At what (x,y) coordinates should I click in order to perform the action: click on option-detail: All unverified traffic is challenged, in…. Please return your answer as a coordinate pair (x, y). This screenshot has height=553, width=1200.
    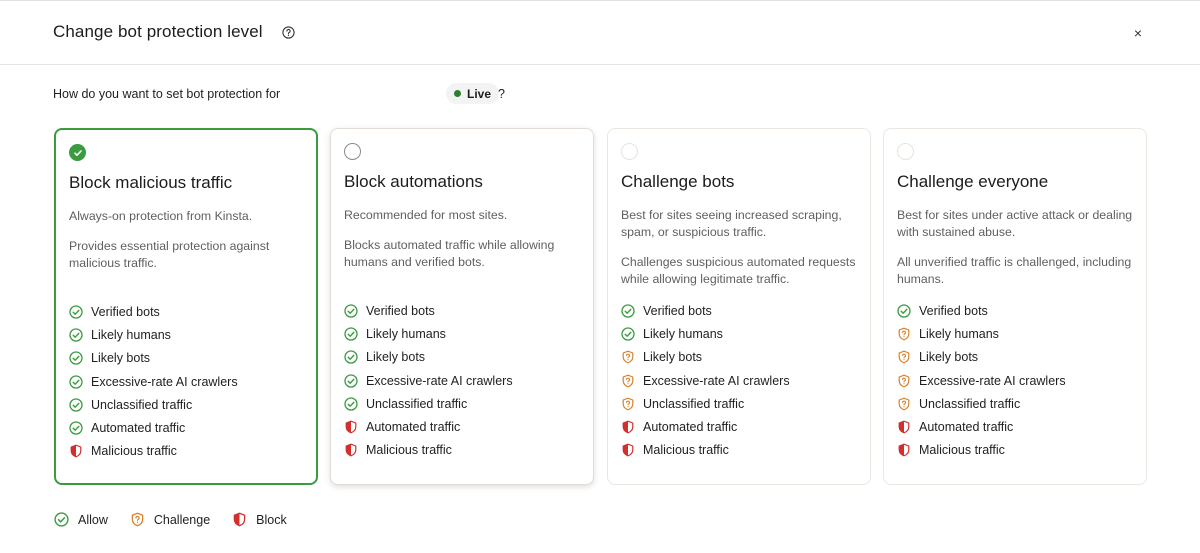
    Looking at the image, I should click on (1014, 270).